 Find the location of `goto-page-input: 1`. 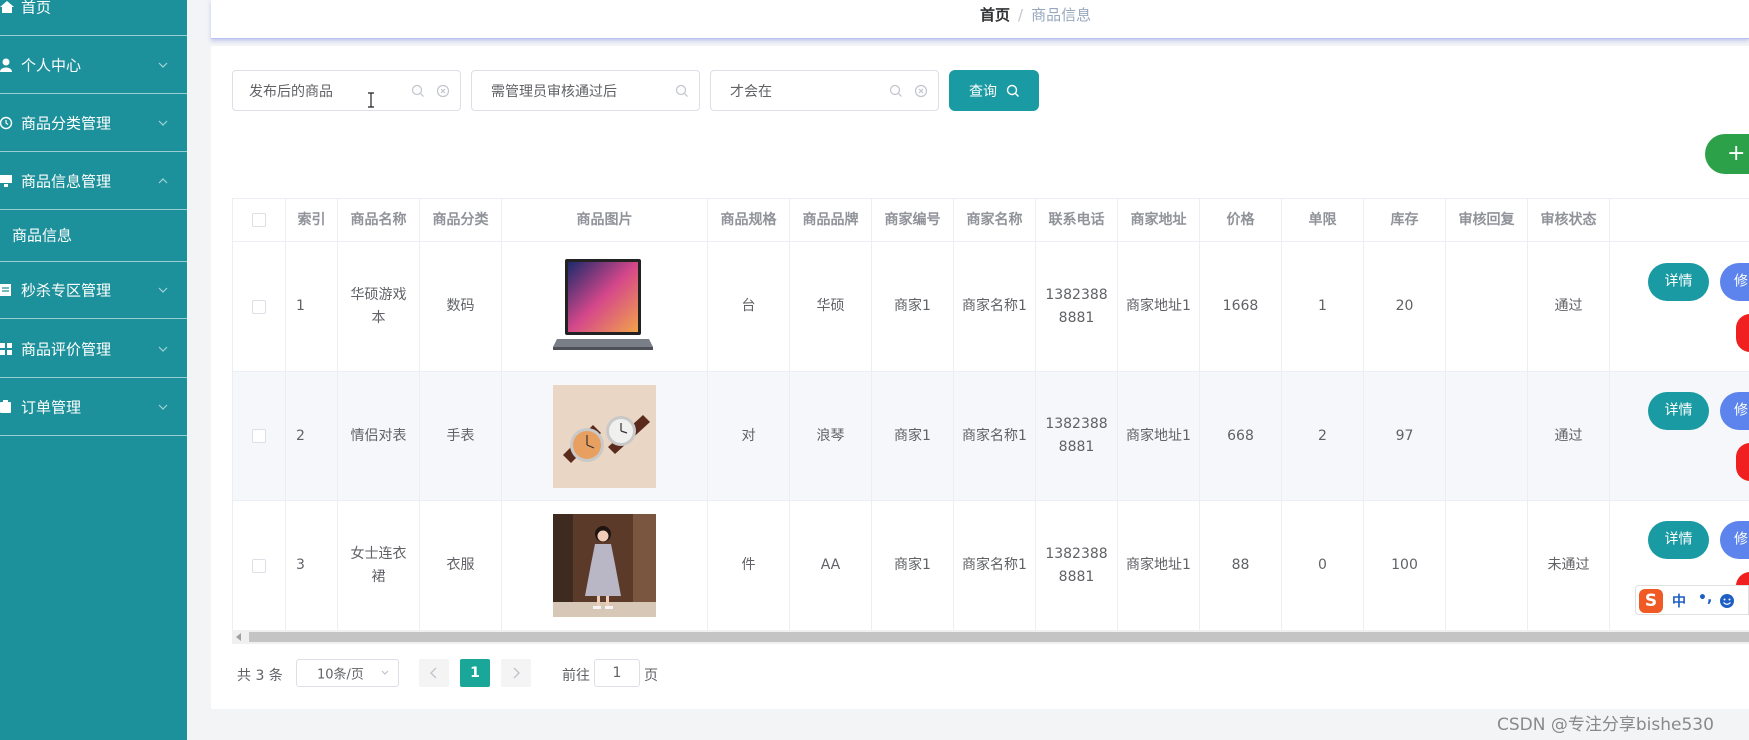

goto-page-input: 1 is located at coordinates (617, 673).